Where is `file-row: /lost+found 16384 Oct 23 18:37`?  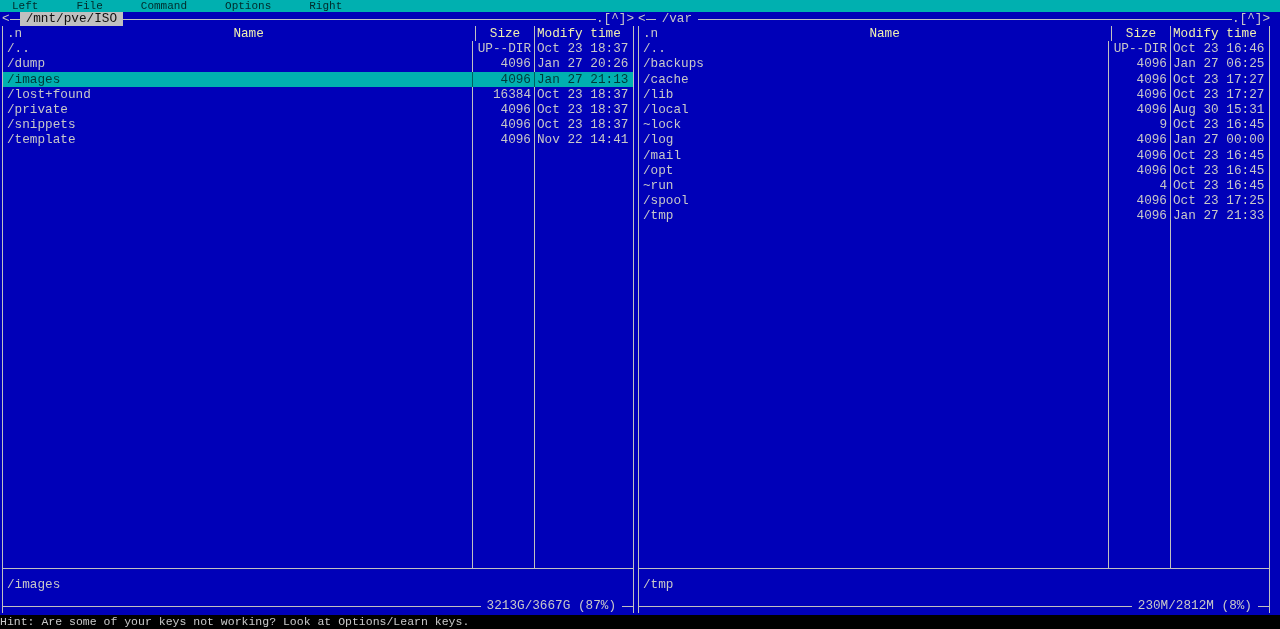
file-row: /lost+found 16384 Oct 23 18:37 is located at coordinates (318, 94).